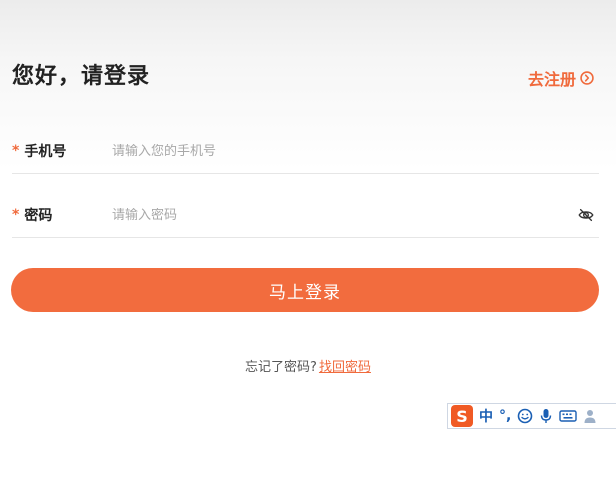 Image resolution: width=616 pixels, height=502 pixels. What do you see at coordinates (344, 215) in the screenshot?
I see `password-input` at bounding box center [344, 215].